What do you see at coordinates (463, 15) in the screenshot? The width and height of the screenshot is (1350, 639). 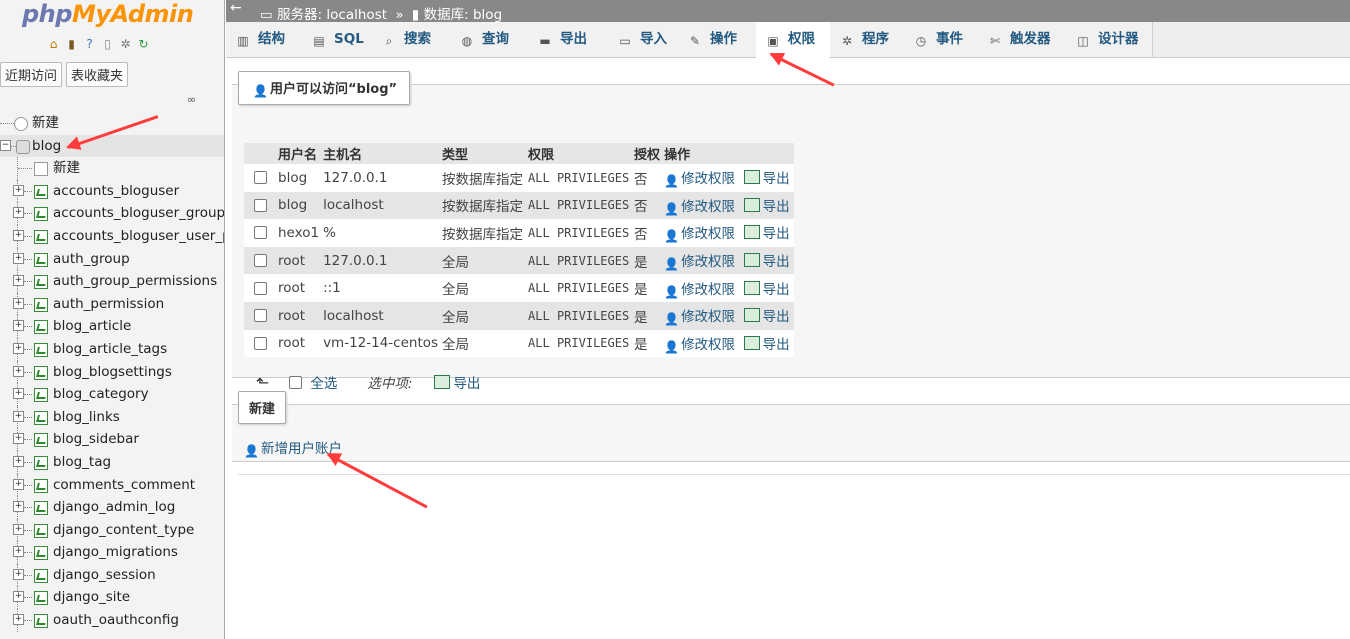 I see `breadcrumb-database: 数据库: blog` at bounding box center [463, 15].